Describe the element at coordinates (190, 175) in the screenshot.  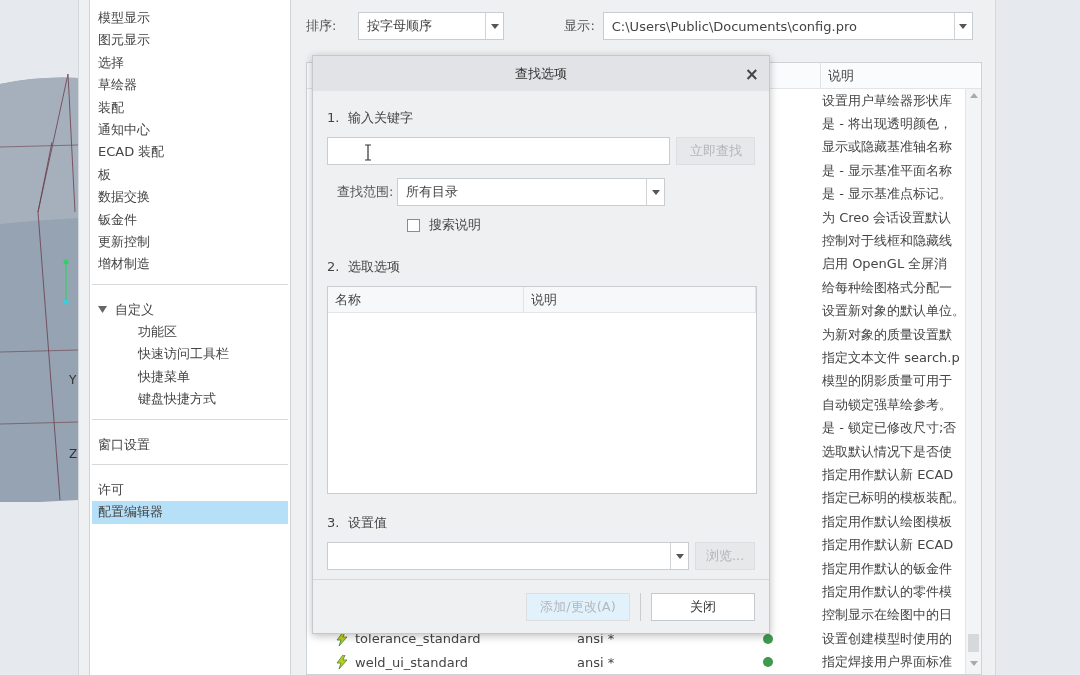
I see `sidebar-item: 板` at that location.